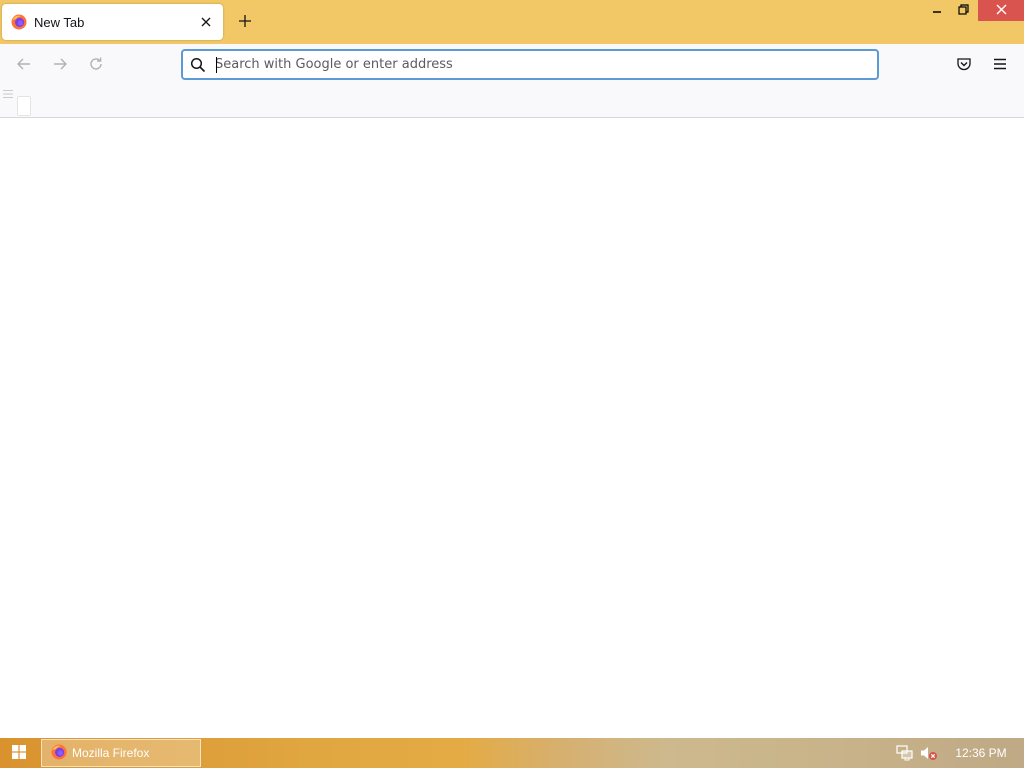  I want to click on start-button, so click(19, 753).